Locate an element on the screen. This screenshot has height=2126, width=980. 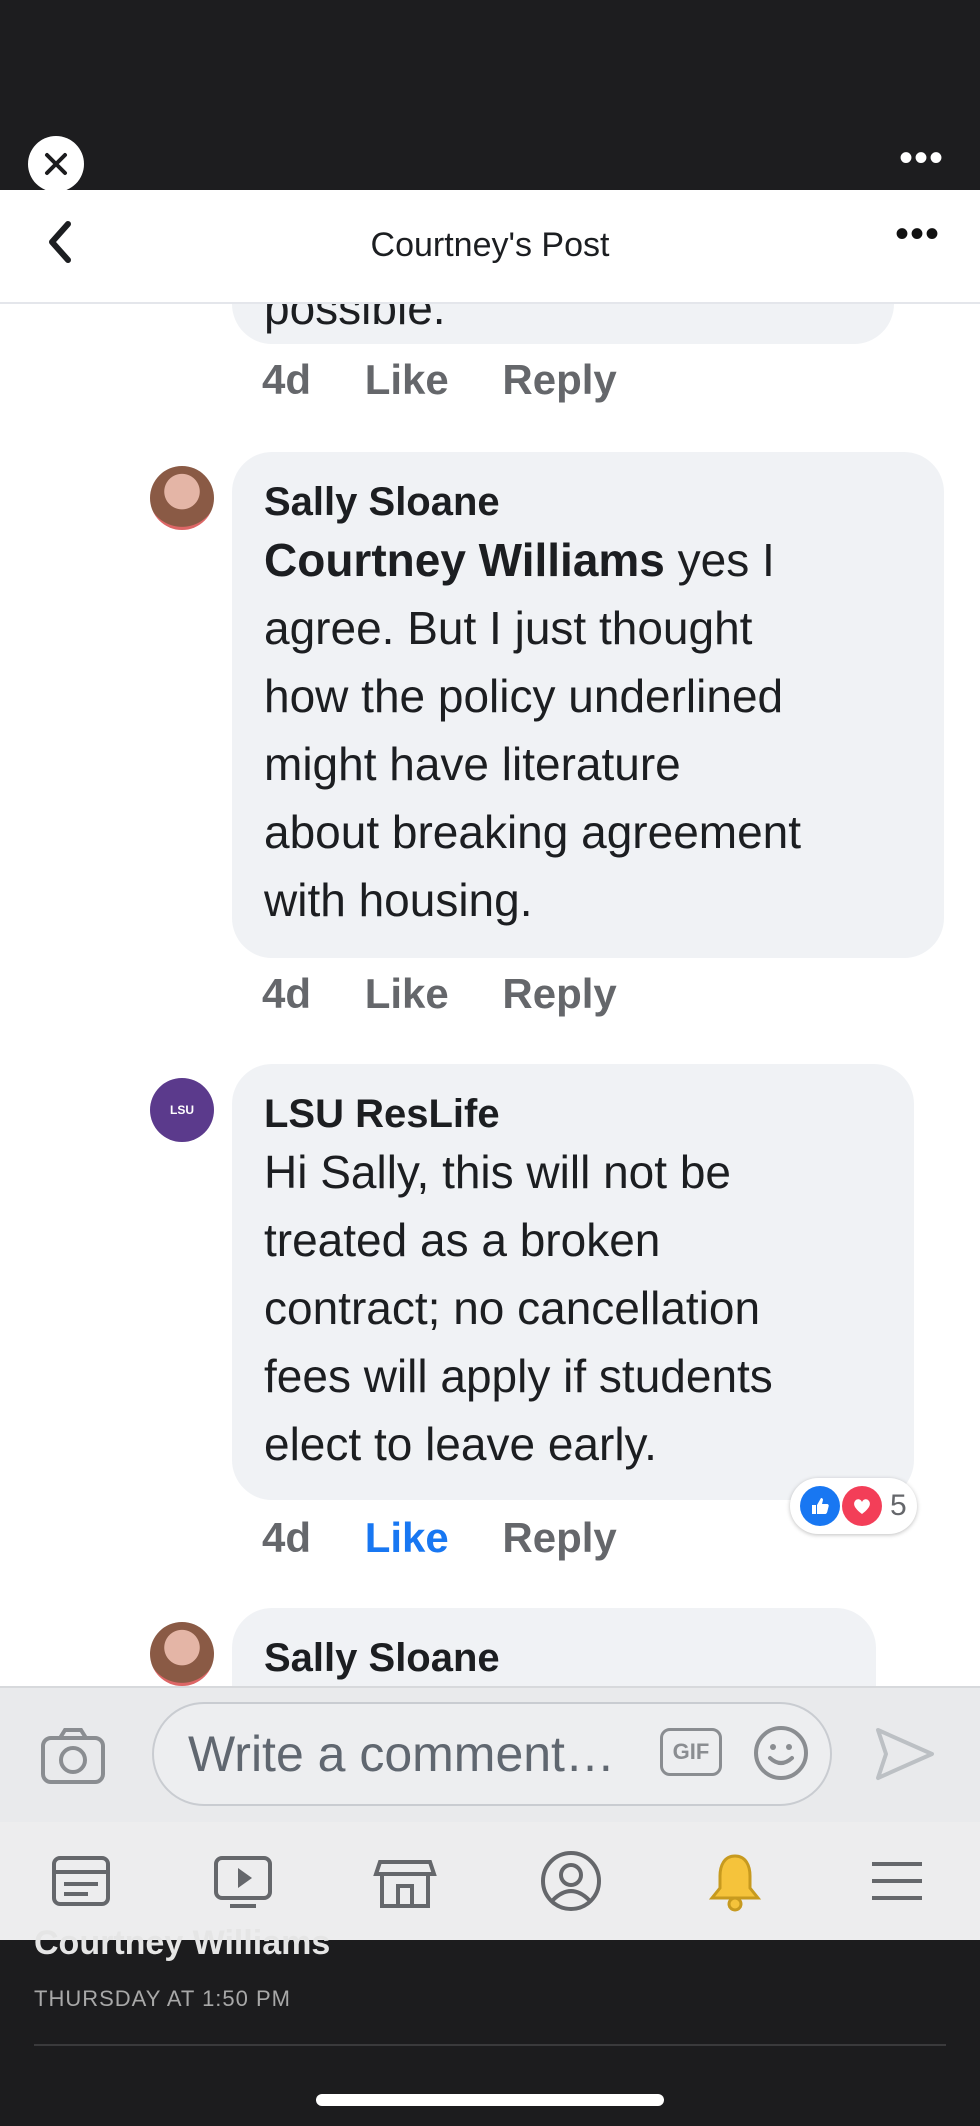
like-reaction-icon is located at coordinates (820, 1506).